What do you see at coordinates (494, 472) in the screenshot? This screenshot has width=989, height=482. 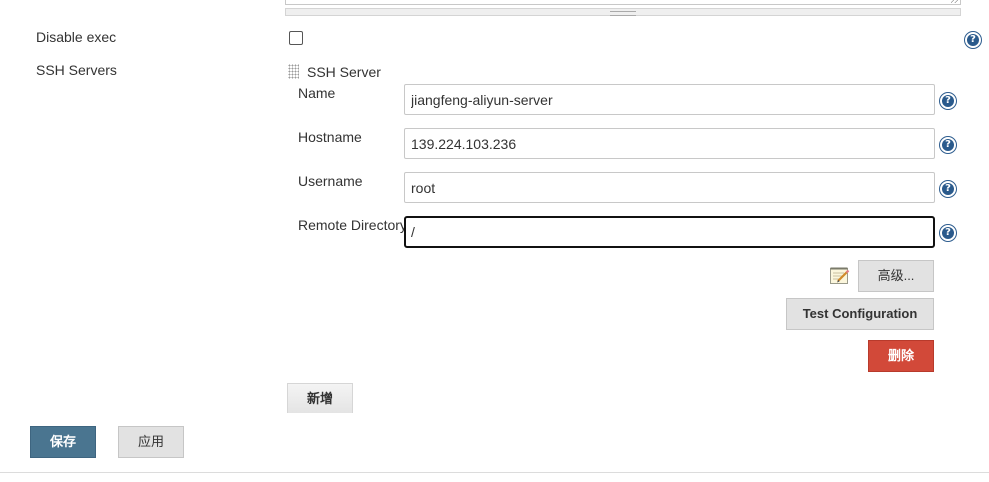 I see `footer-divider` at bounding box center [494, 472].